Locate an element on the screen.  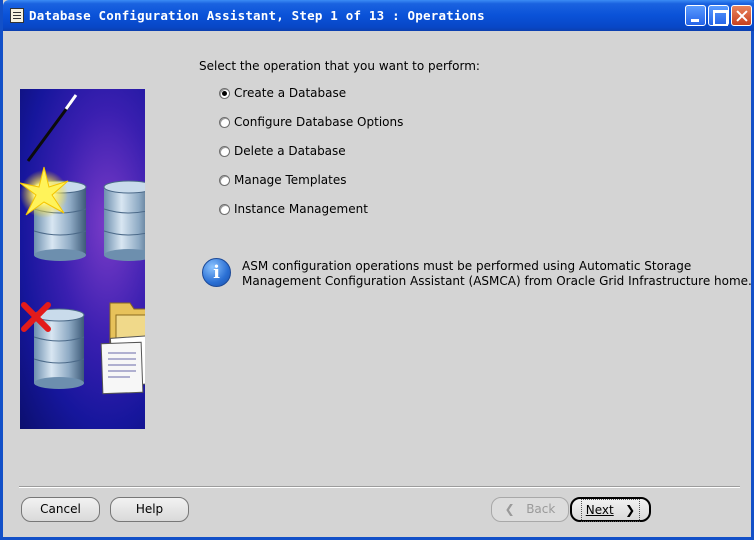
option-delete-database: Delete a Database is located at coordinates (282, 151).